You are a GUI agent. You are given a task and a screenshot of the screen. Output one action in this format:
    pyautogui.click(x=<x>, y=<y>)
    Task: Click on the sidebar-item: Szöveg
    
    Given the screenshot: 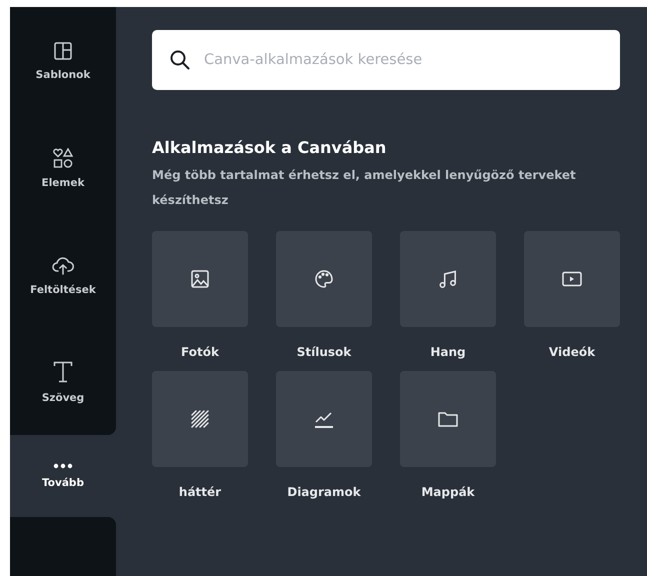 What is the action you would take?
    pyautogui.click(x=63, y=381)
    